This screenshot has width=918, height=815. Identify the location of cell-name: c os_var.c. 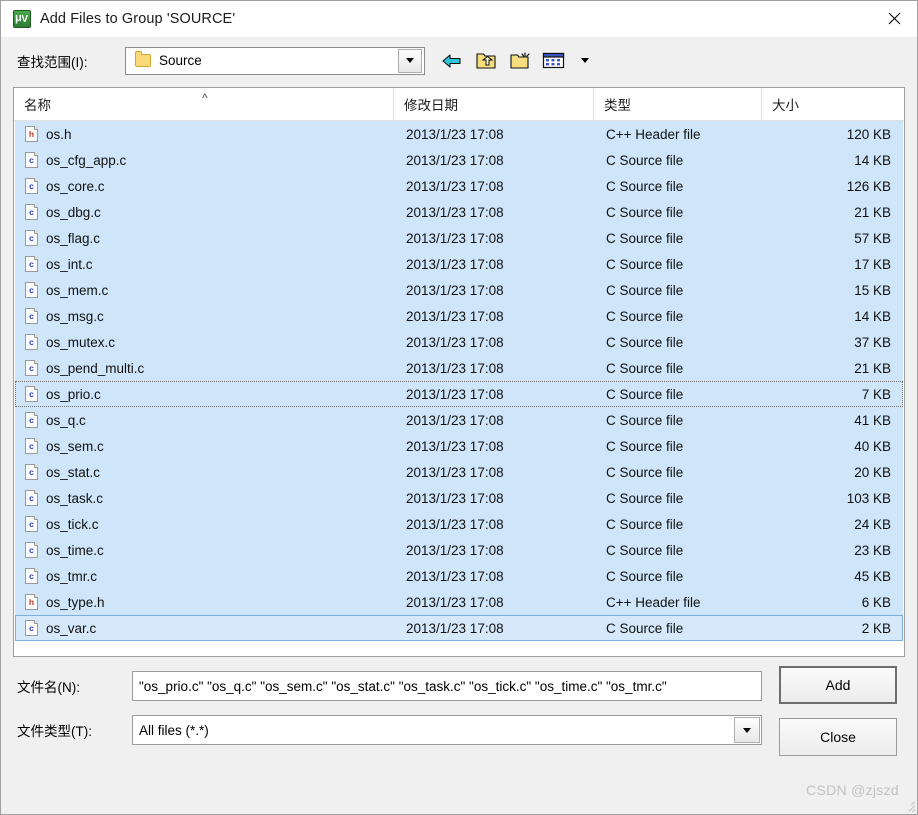
(206, 628).